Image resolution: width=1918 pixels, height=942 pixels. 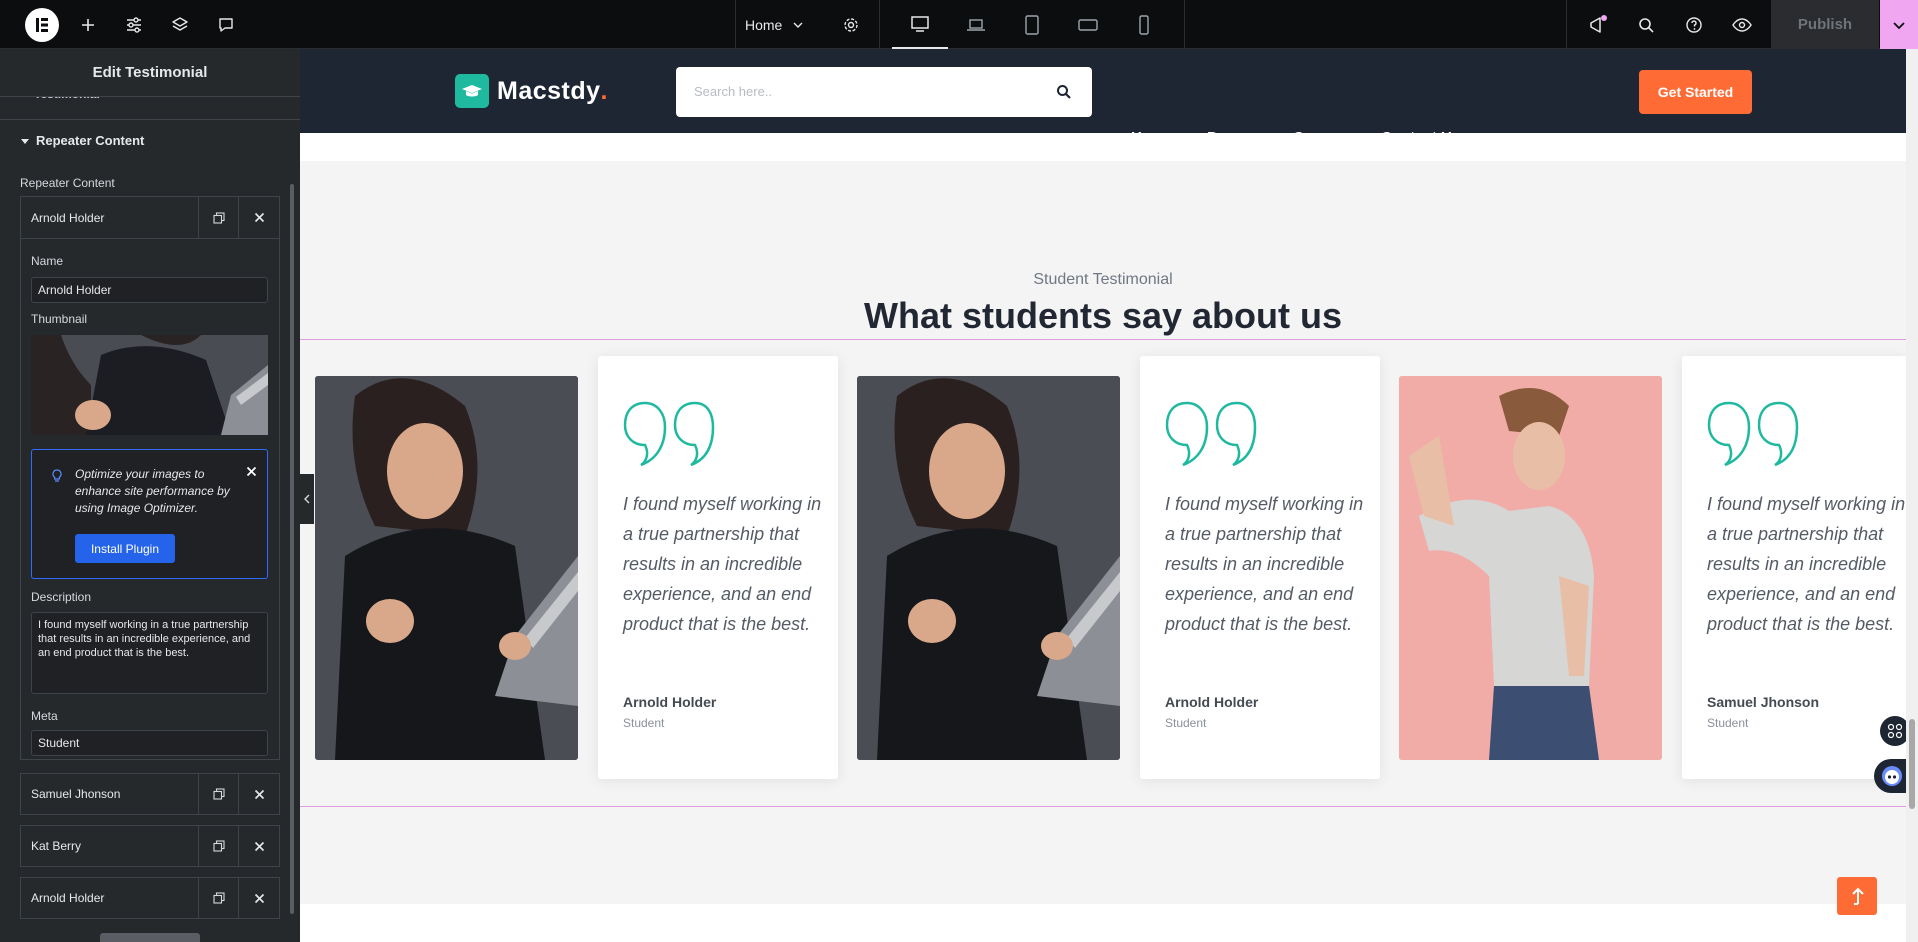 What do you see at coordinates (1032, 24) in the screenshot?
I see `device-tablet-button` at bounding box center [1032, 24].